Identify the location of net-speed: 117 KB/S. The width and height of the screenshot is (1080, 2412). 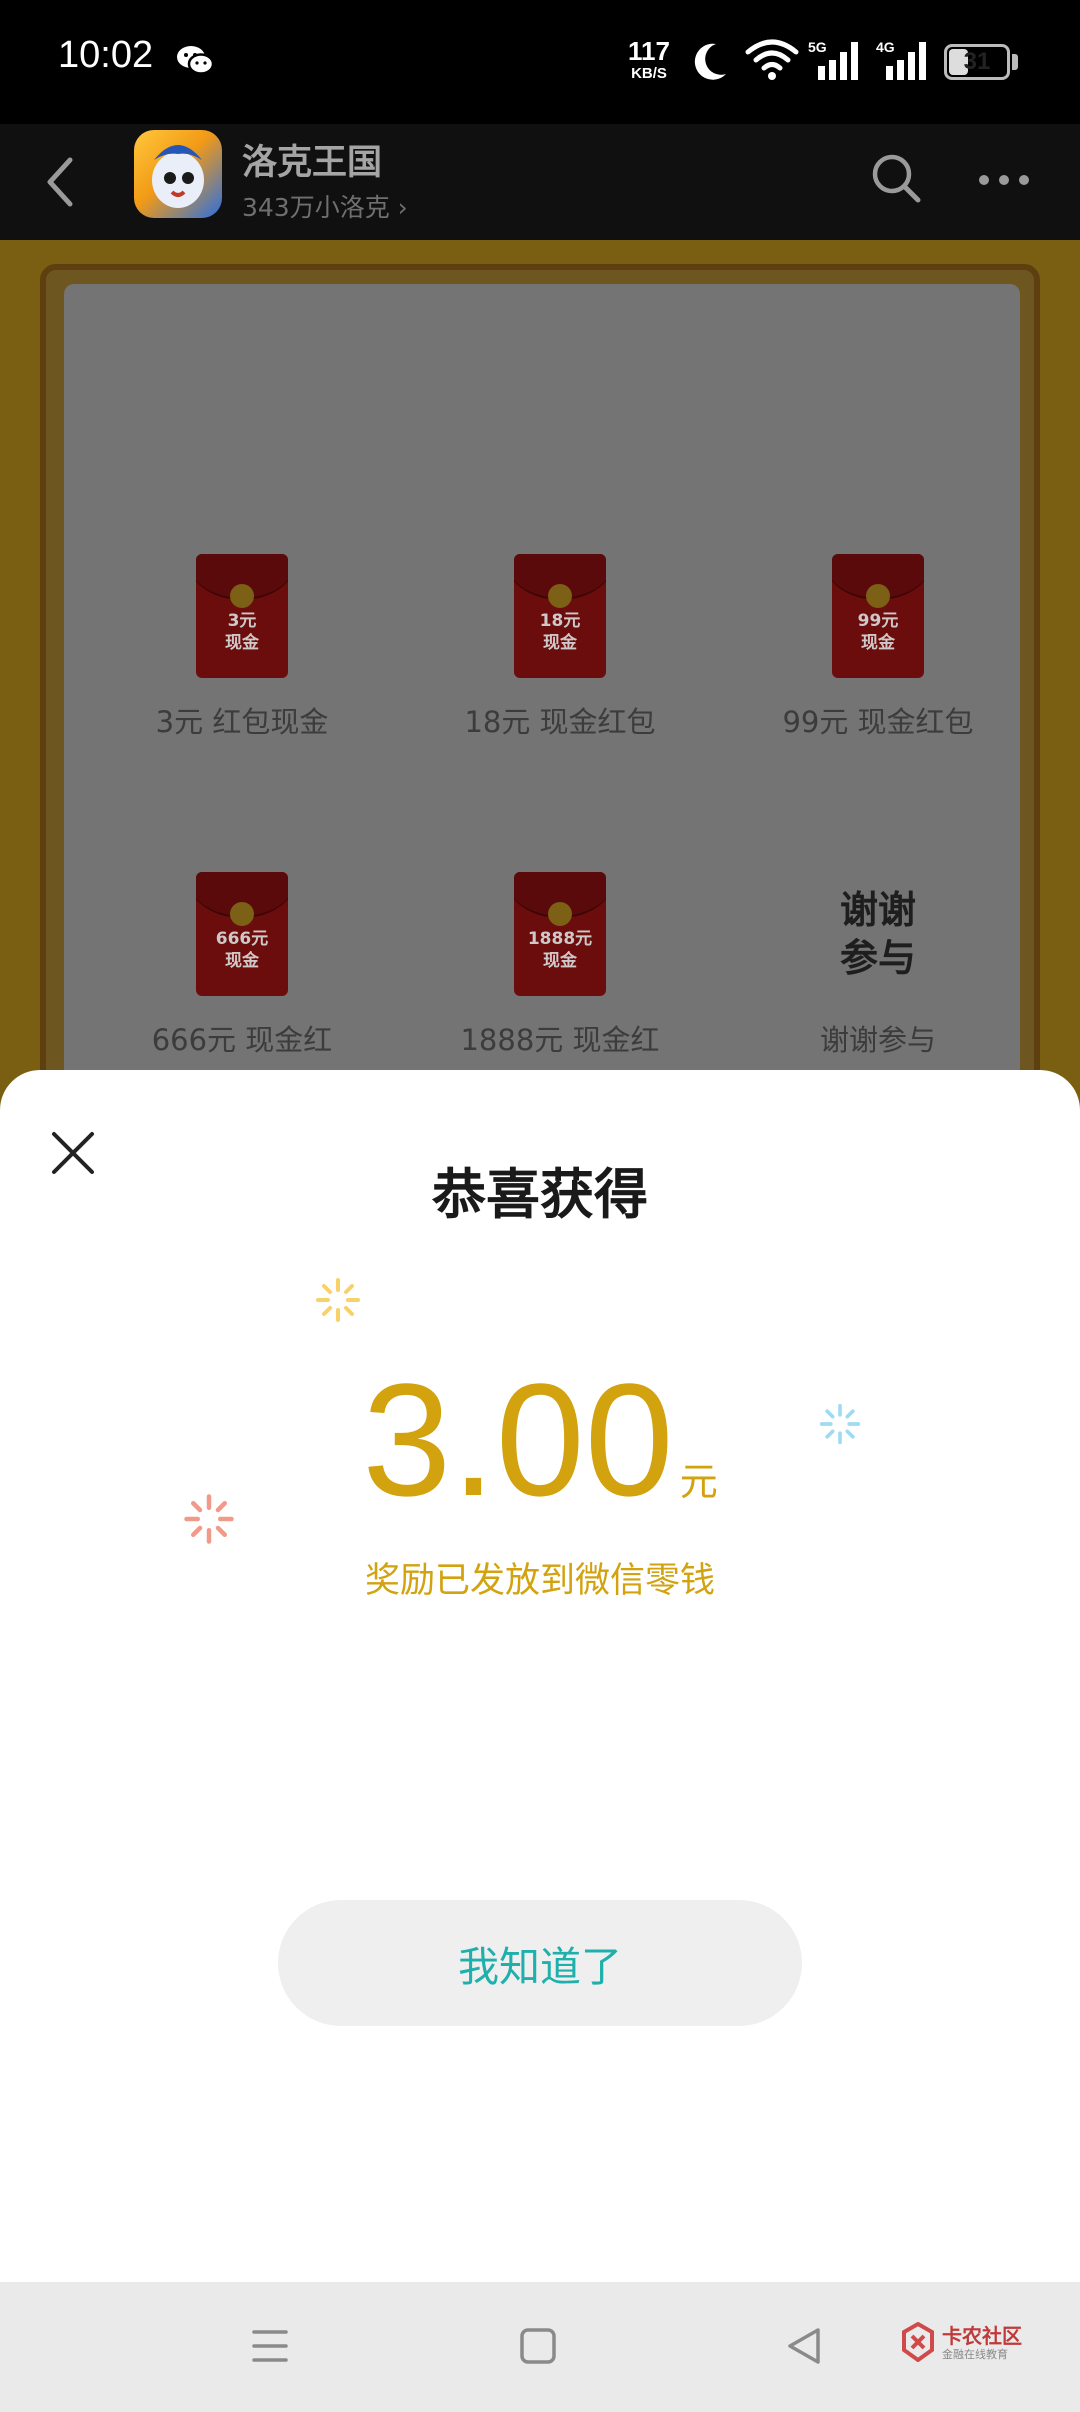
(649, 59).